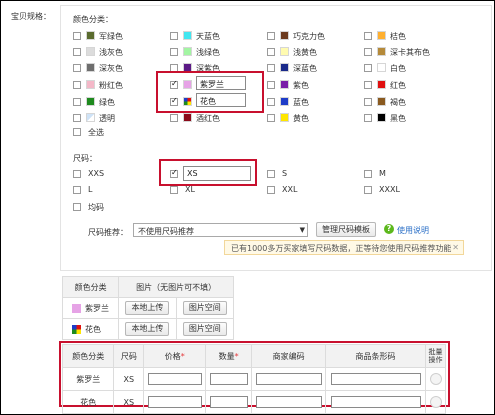  What do you see at coordinates (309, 36) in the screenshot?
I see `color-label: 巧克力色` at bounding box center [309, 36].